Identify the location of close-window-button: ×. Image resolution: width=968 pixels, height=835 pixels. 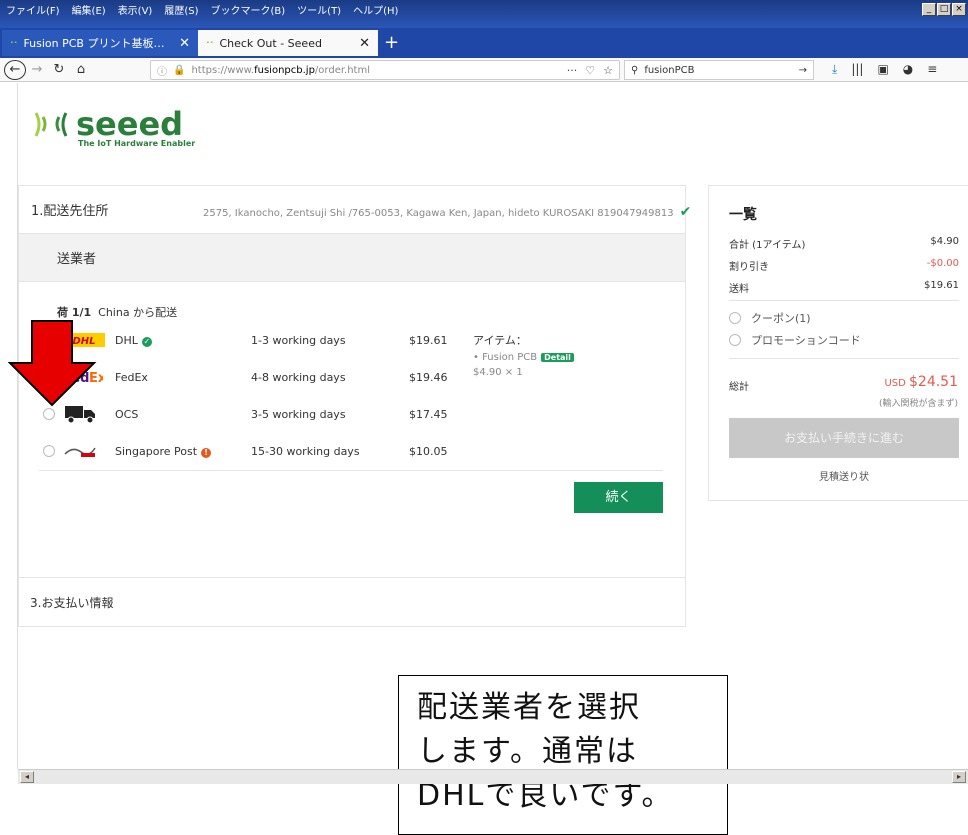
(959, 9).